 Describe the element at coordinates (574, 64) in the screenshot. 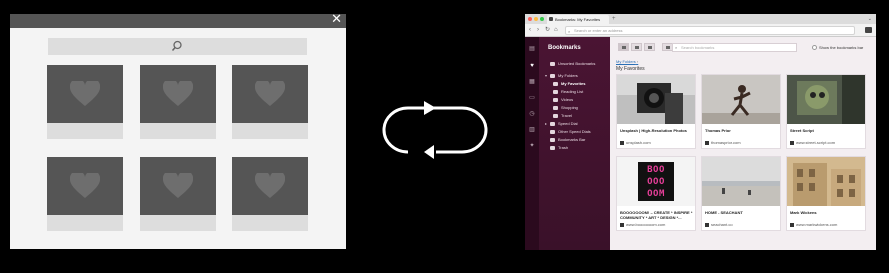

I see `tree-item: Unsorted Bookmarks` at that location.